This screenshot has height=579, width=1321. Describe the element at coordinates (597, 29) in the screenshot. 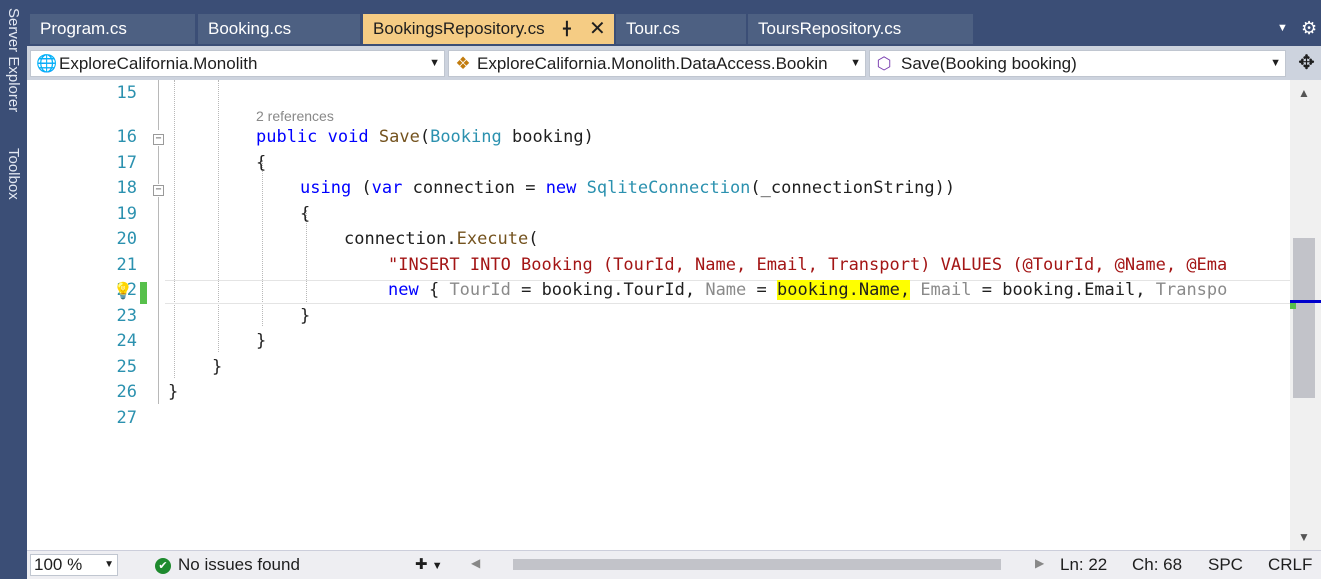

I see `close-icon: ✕` at that location.